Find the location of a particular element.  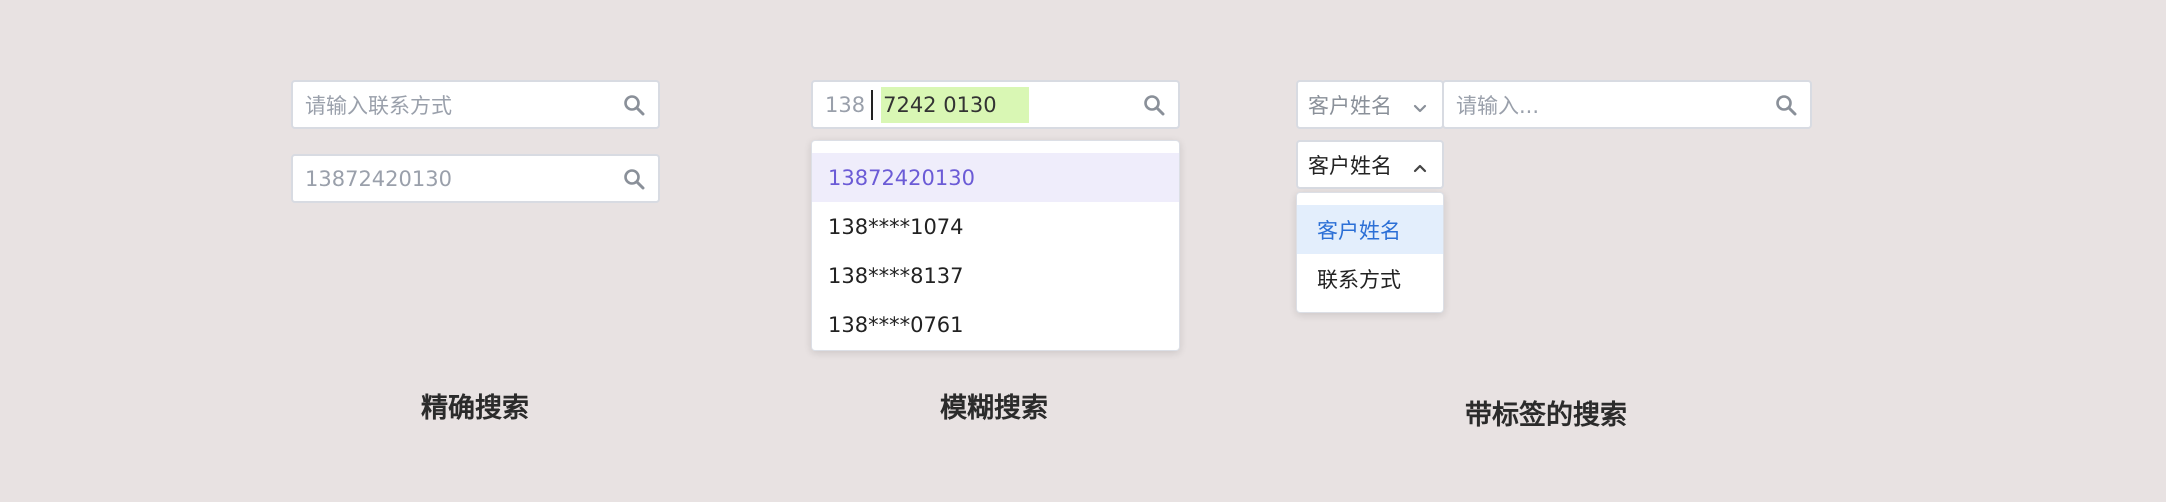

fuzzy-typed-text: 138 is located at coordinates (845, 104).